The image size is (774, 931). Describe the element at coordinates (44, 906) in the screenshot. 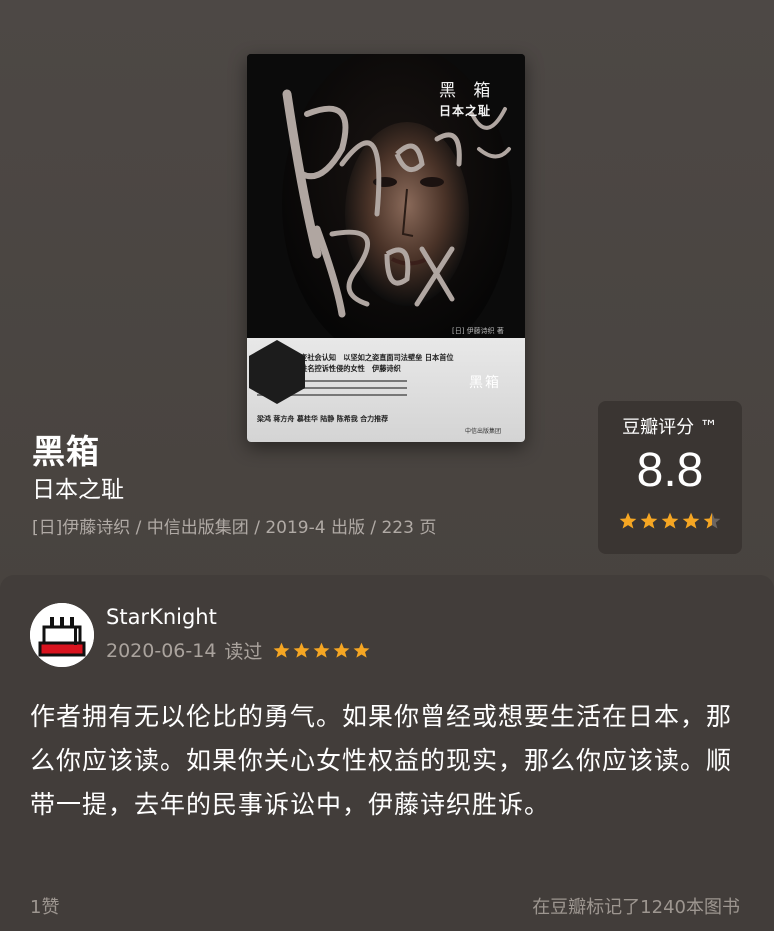

I see `like-count: 1赞` at that location.